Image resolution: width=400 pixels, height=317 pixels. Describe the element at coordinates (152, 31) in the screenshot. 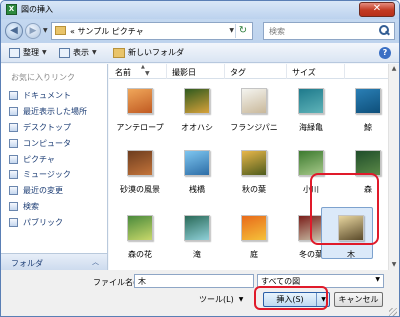

I see `address-bar: « サンプル ピクチャ ▼ ↻` at that location.